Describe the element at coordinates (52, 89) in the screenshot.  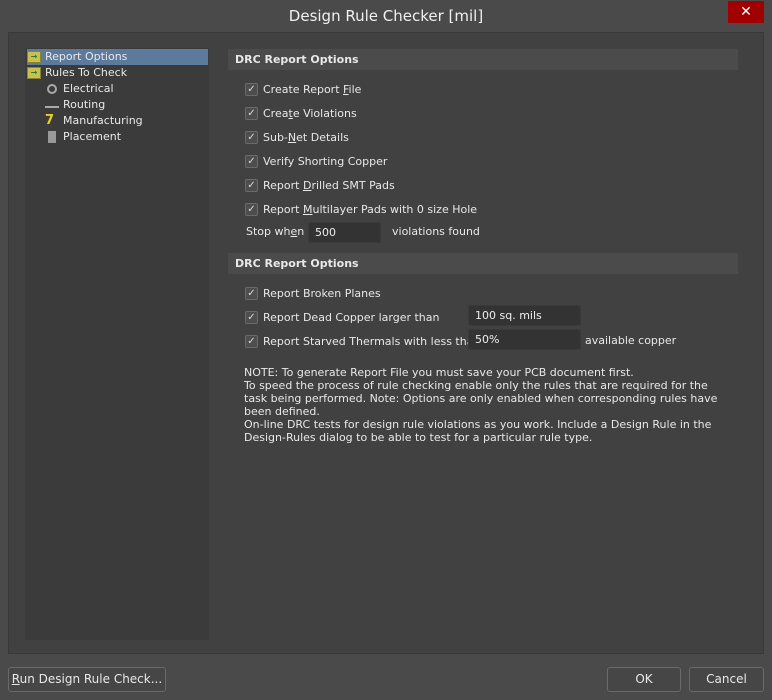
I see `electrical-icon` at that location.